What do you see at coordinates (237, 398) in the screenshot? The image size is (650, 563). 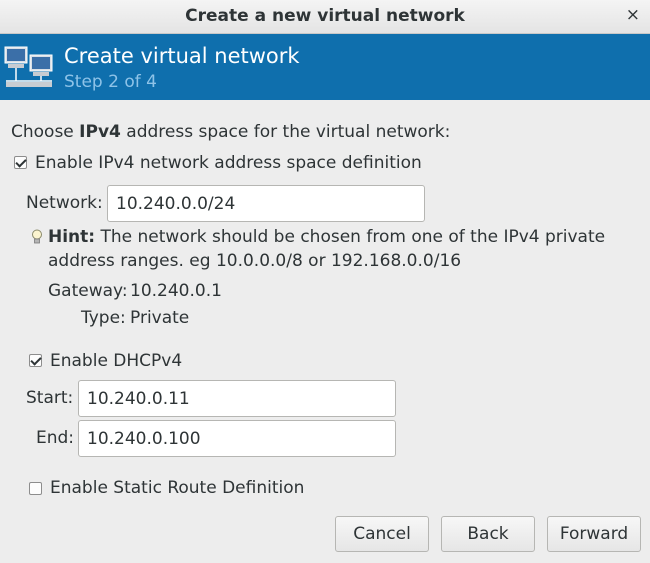 I see `dhcp-start-input` at bounding box center [237, 398].